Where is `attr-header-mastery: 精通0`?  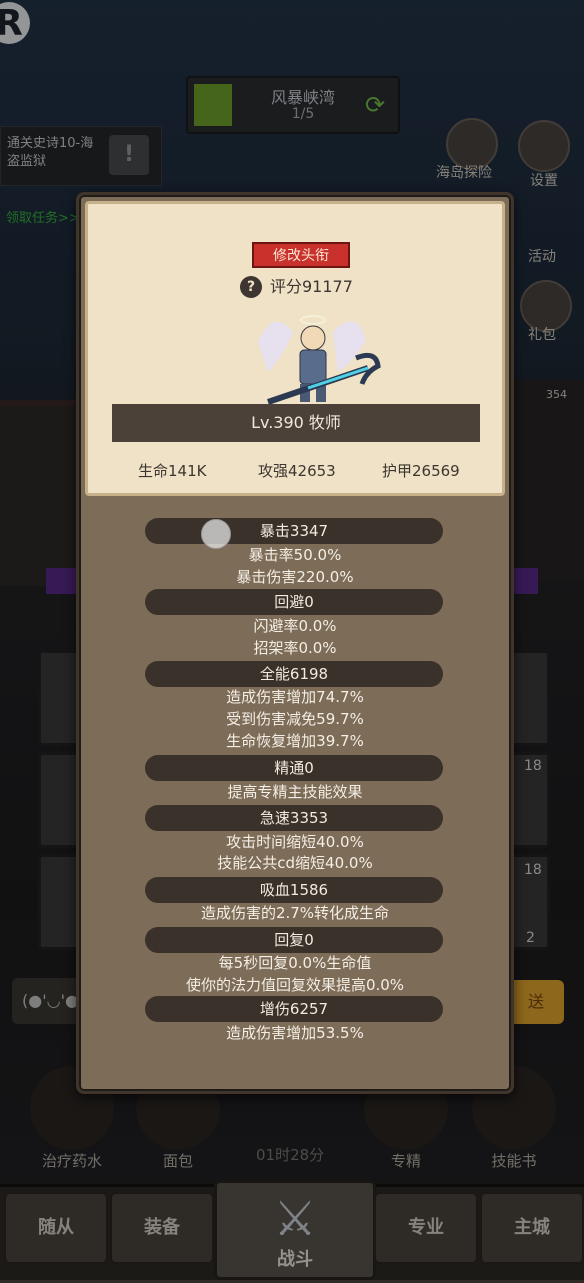 attr-header-mastery: 精通0 is located at coordinates (294, 768).